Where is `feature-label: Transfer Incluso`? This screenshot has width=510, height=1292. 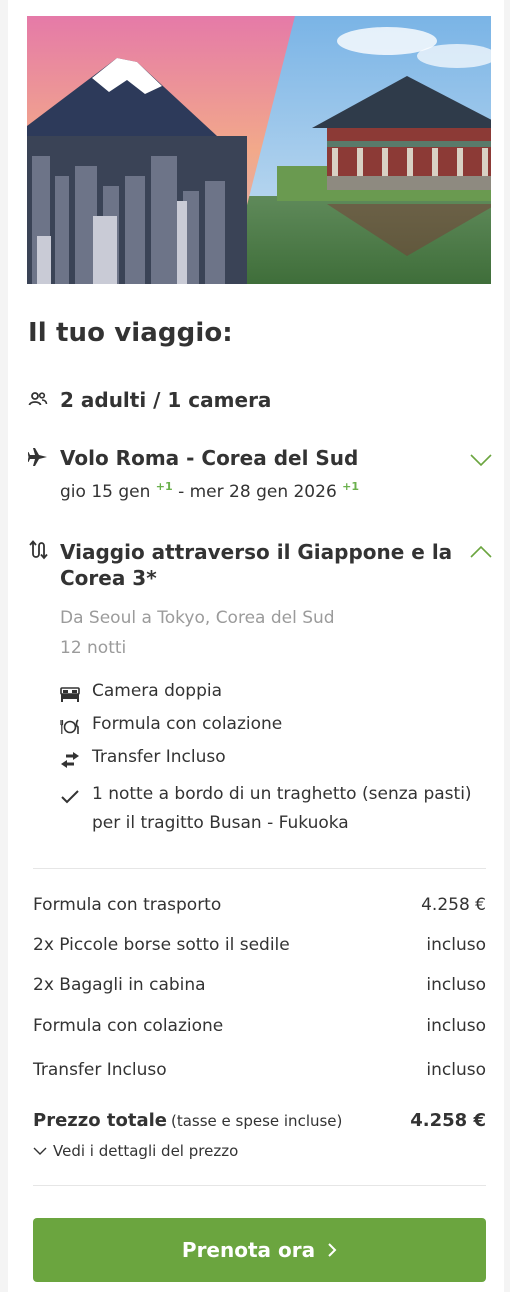
feature-label: Transfer Incluso is located at coordinates (159, 757).